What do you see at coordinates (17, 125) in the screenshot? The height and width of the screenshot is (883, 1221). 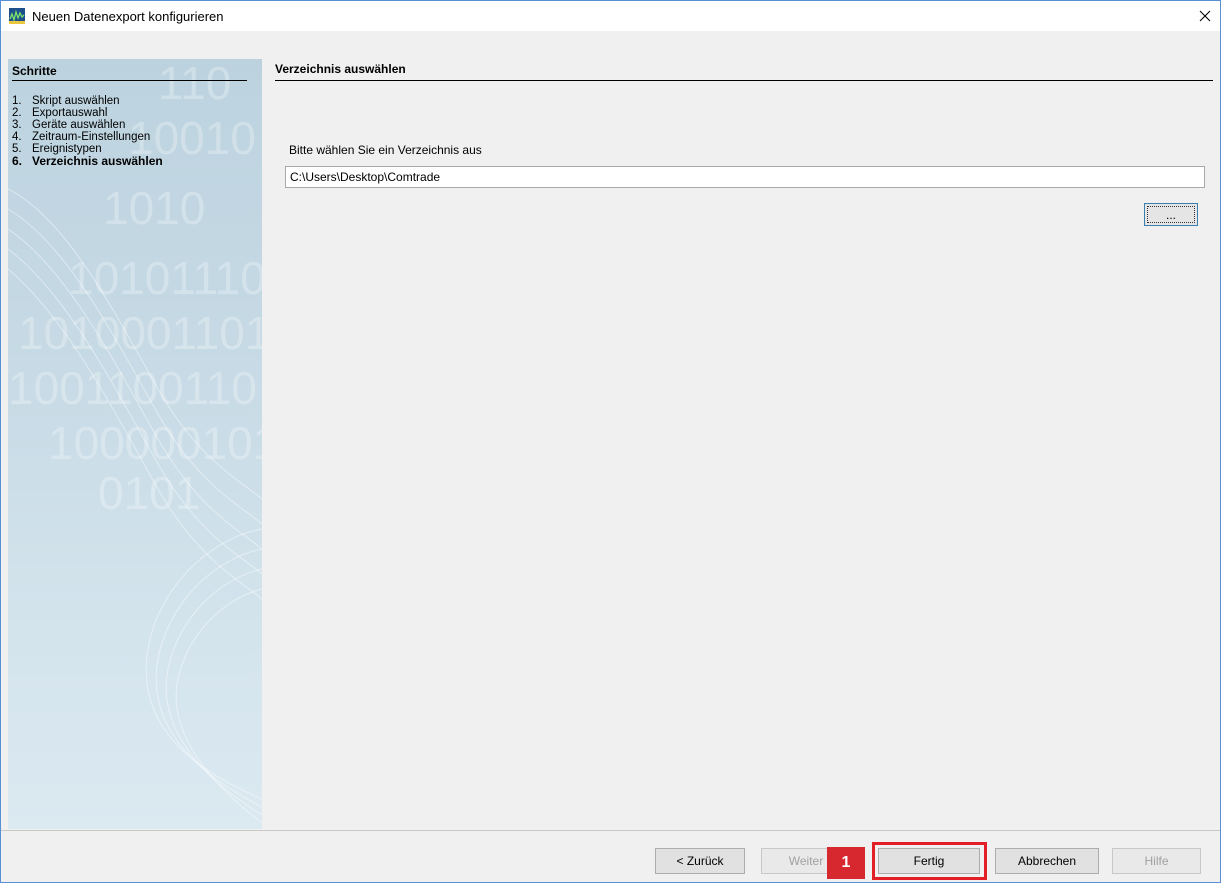 I see `step-number: 3.` at bounding box center [17, 125].